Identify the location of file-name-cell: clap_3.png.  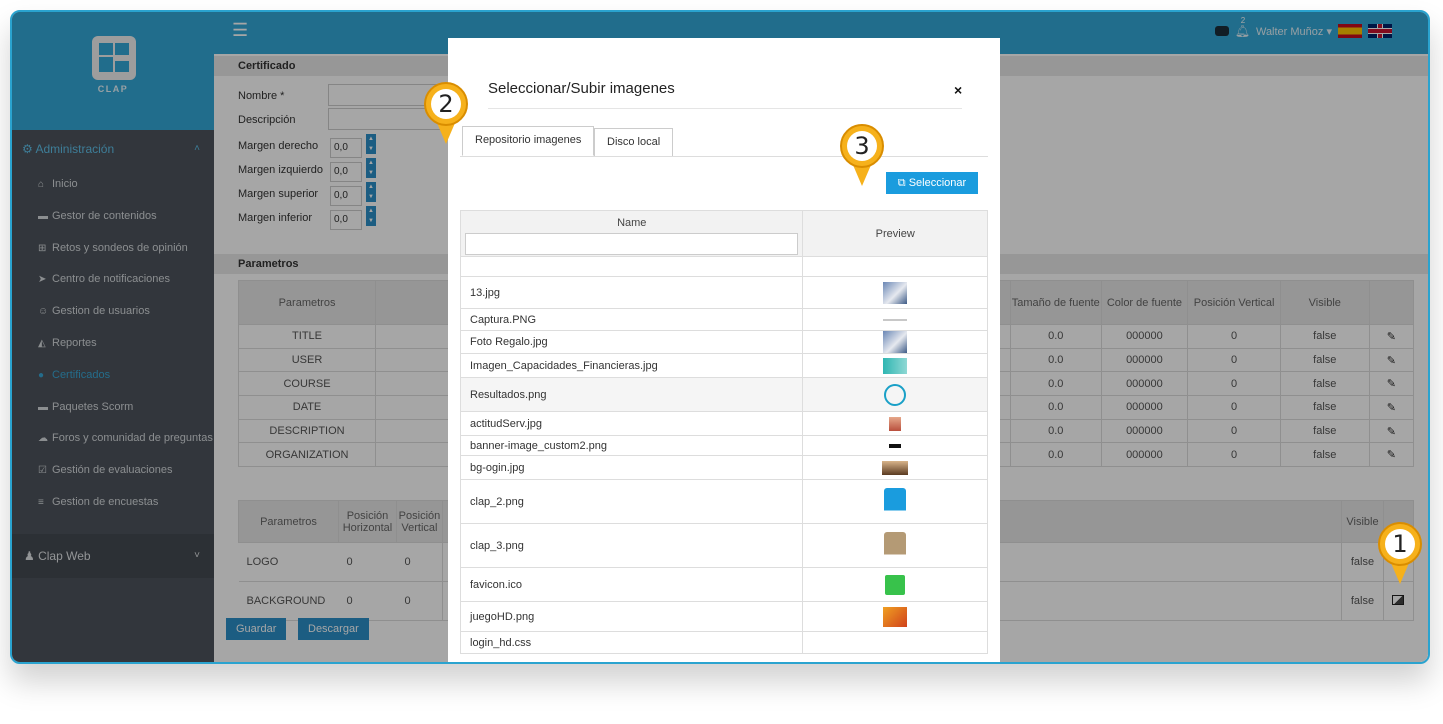
(631, 545).